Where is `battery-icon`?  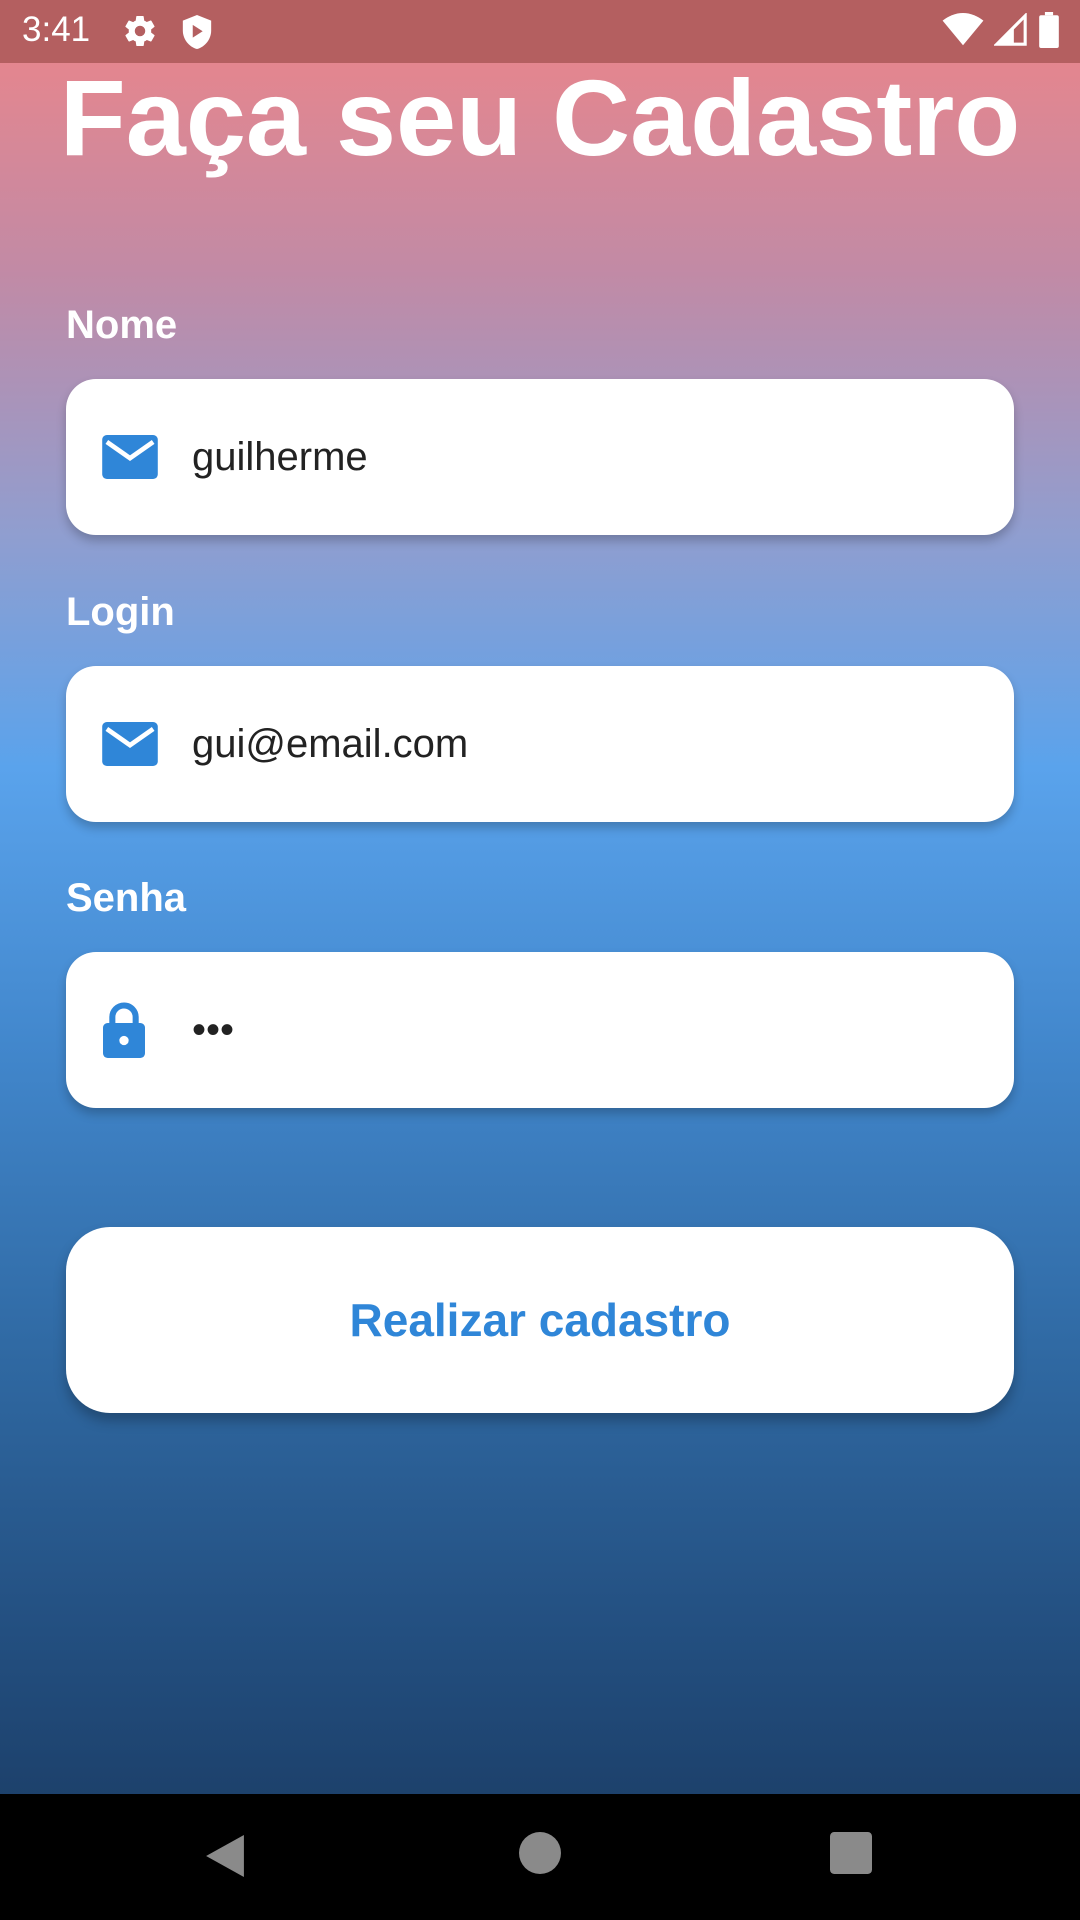 battery-icon is located at coordinates (1049, 30).